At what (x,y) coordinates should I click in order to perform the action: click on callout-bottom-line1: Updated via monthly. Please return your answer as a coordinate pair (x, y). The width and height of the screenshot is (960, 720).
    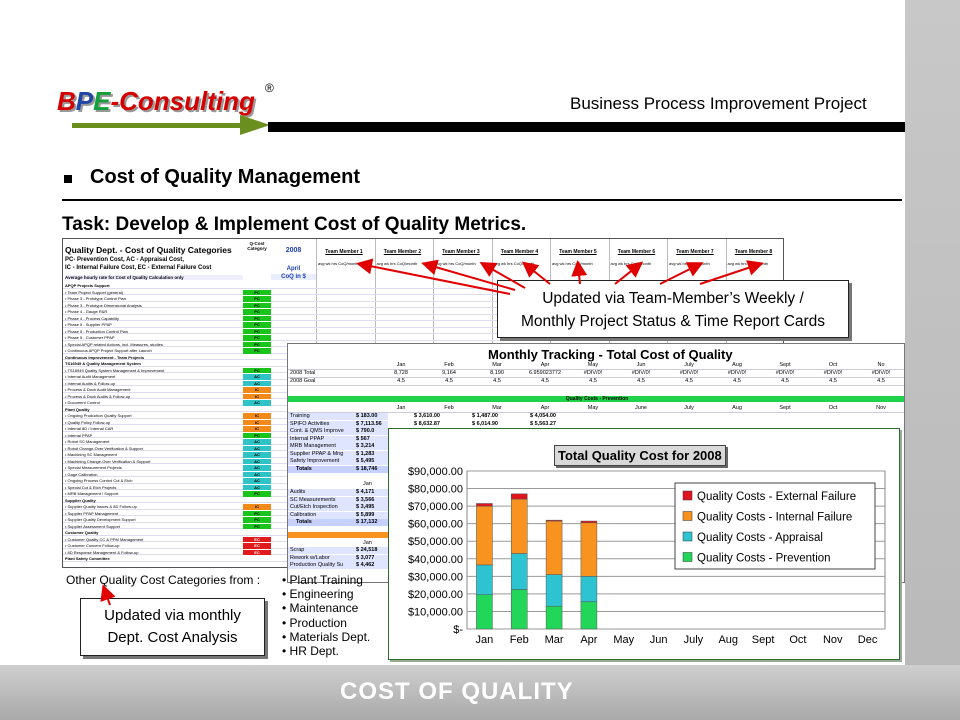
    Looking at the image, I should click on (172, 615).